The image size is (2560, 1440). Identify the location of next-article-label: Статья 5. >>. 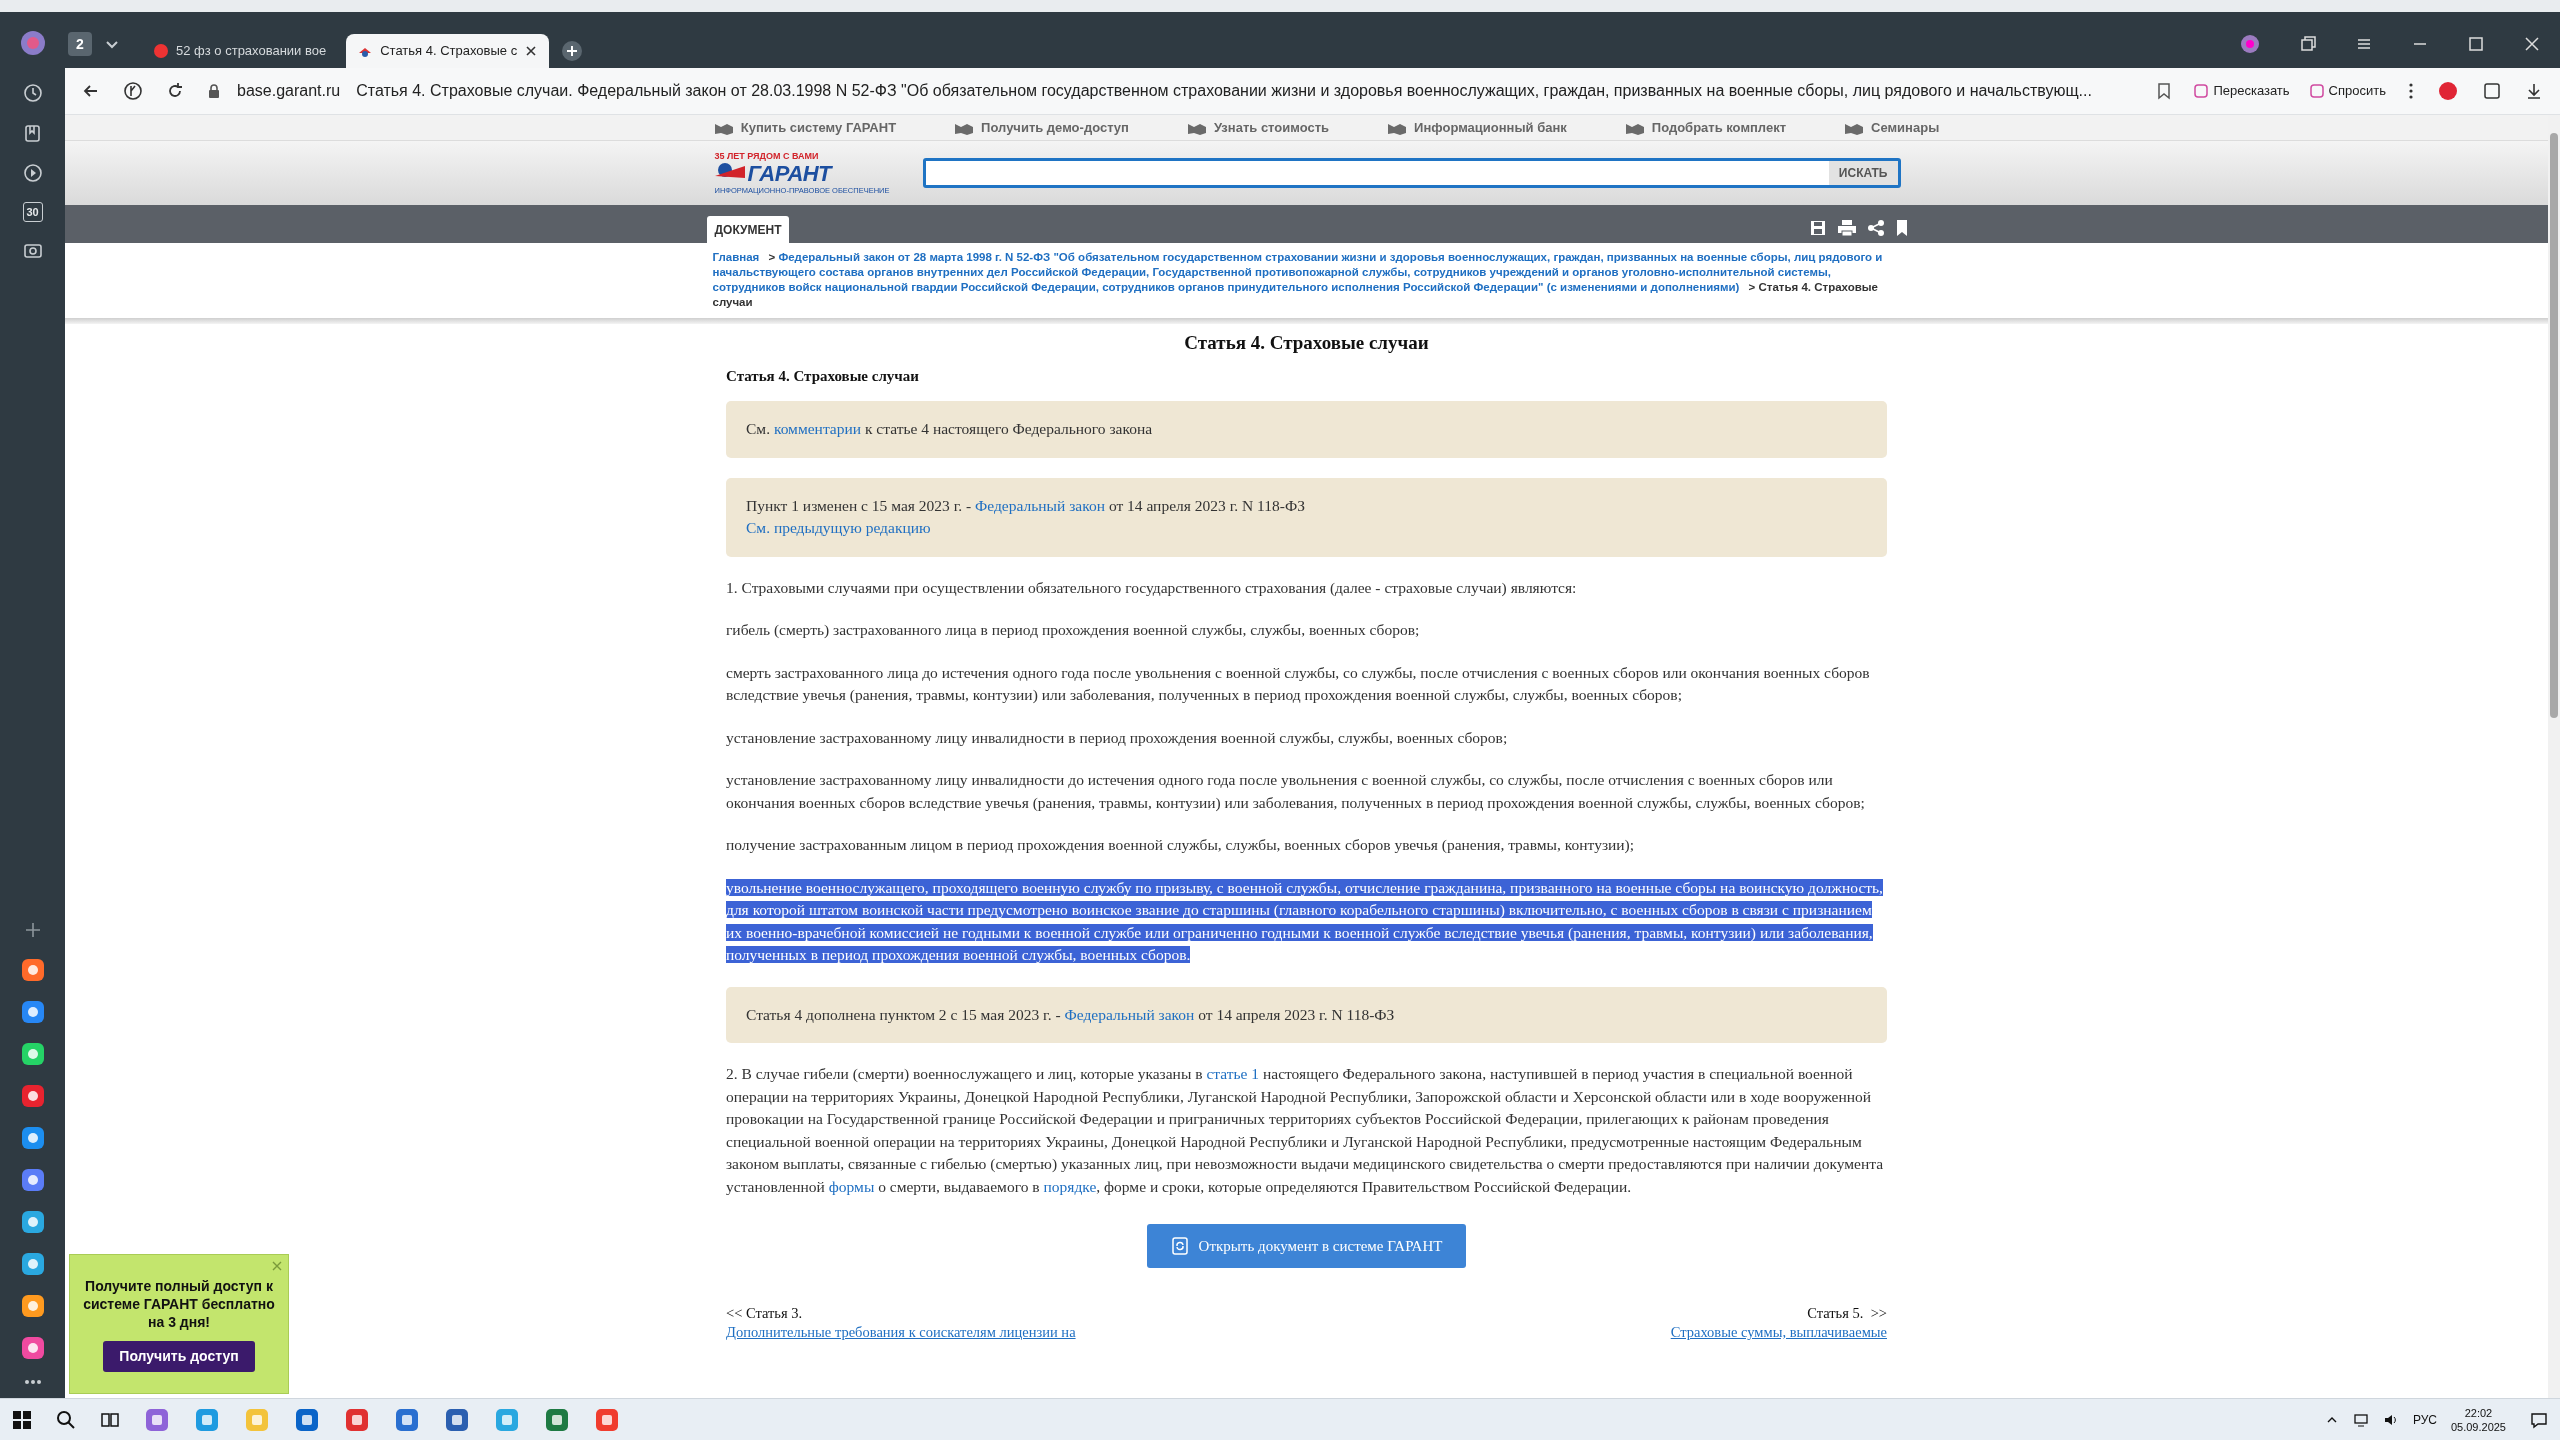
(1847, 1313).